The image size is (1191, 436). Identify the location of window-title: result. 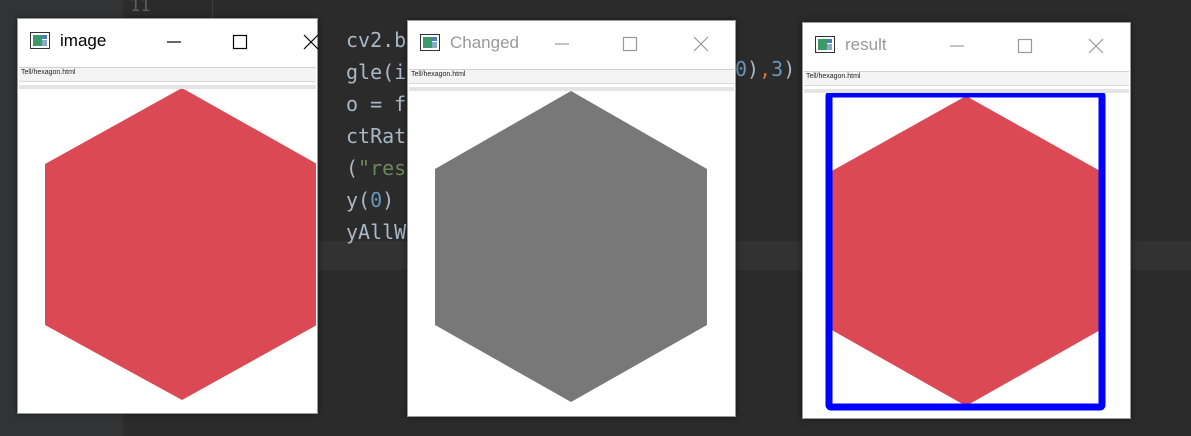
(866, 44).